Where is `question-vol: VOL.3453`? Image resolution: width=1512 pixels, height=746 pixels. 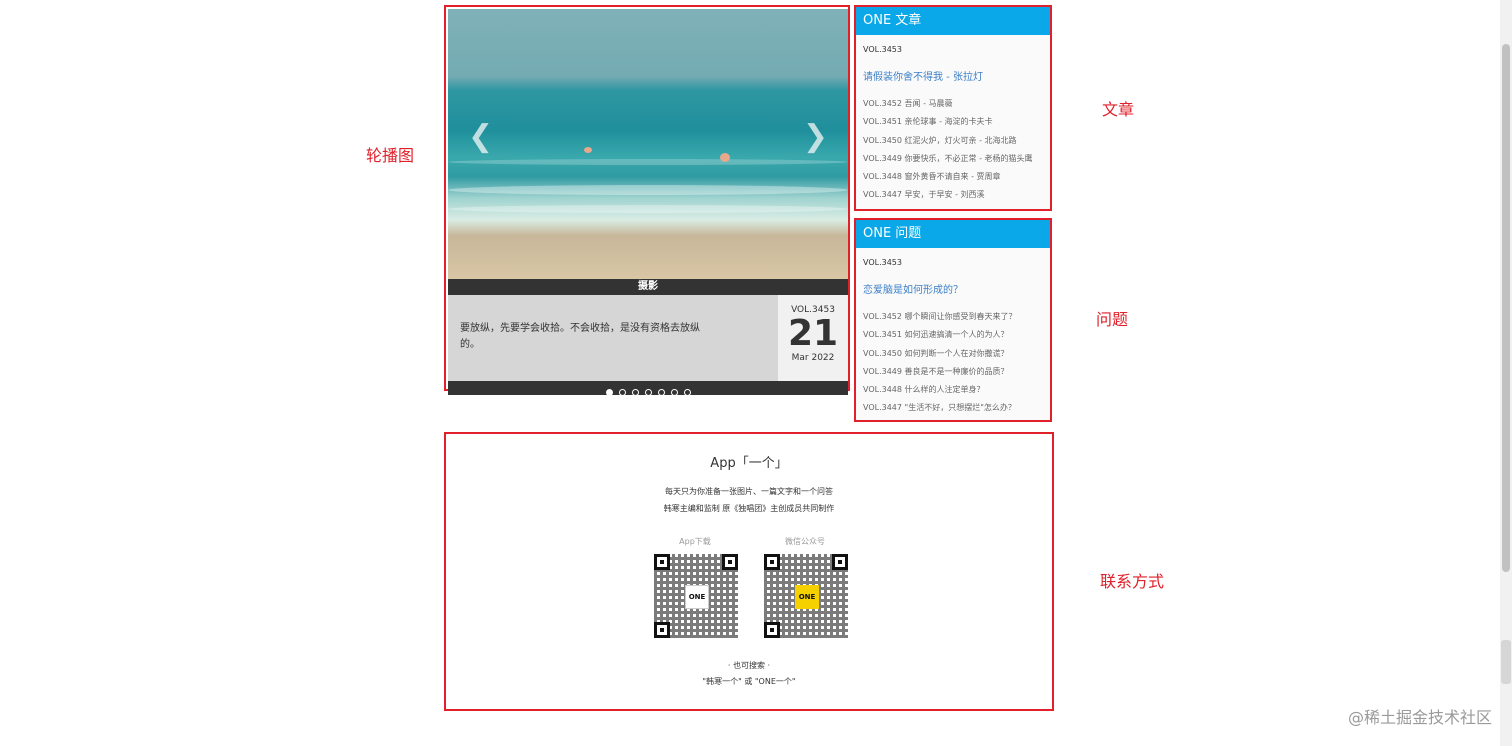
question-vol: VOL.3453 is located at coordinates (882, 262).